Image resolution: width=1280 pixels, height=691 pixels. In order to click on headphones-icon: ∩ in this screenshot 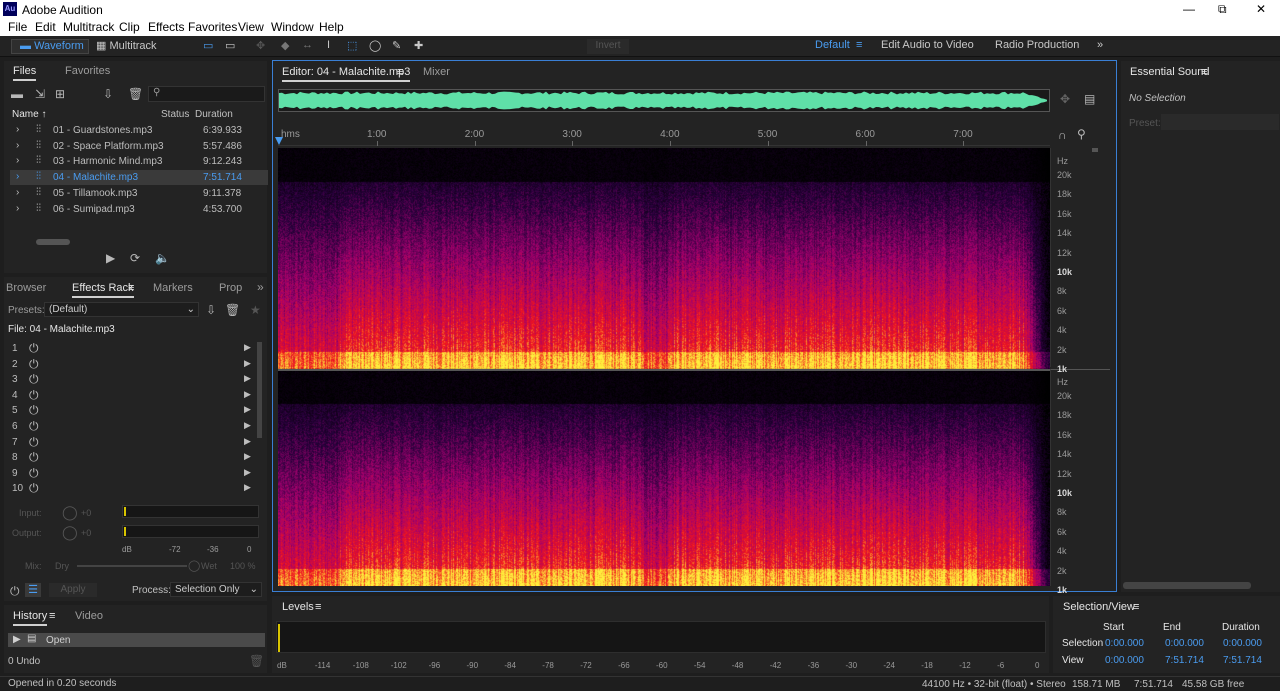, I will do `click(1062, 135)`.